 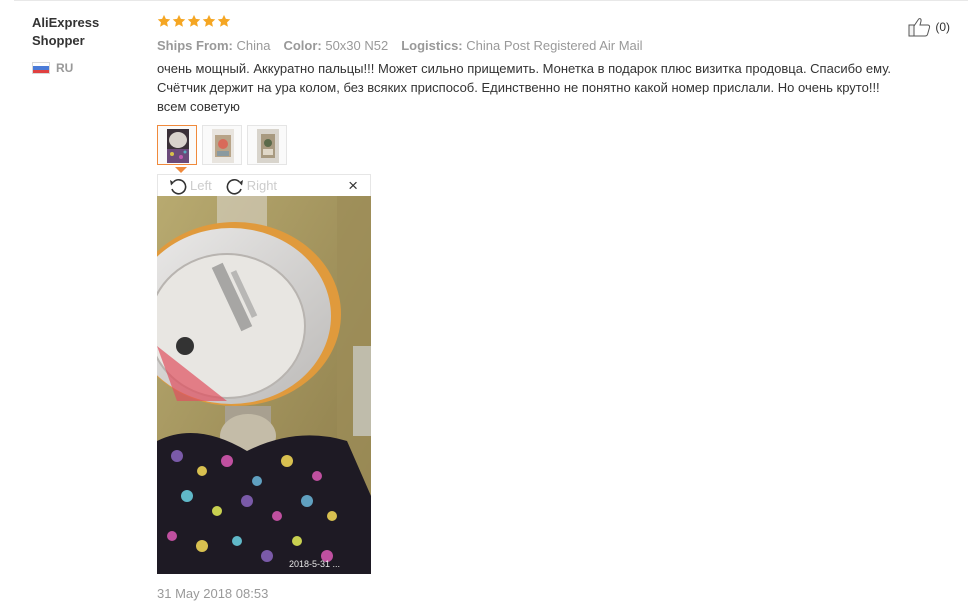 What do you see at coordinates (195, 45) in the screenshot?
I see `ships-from-label: Ships From:` at bounding box center [195, 45].